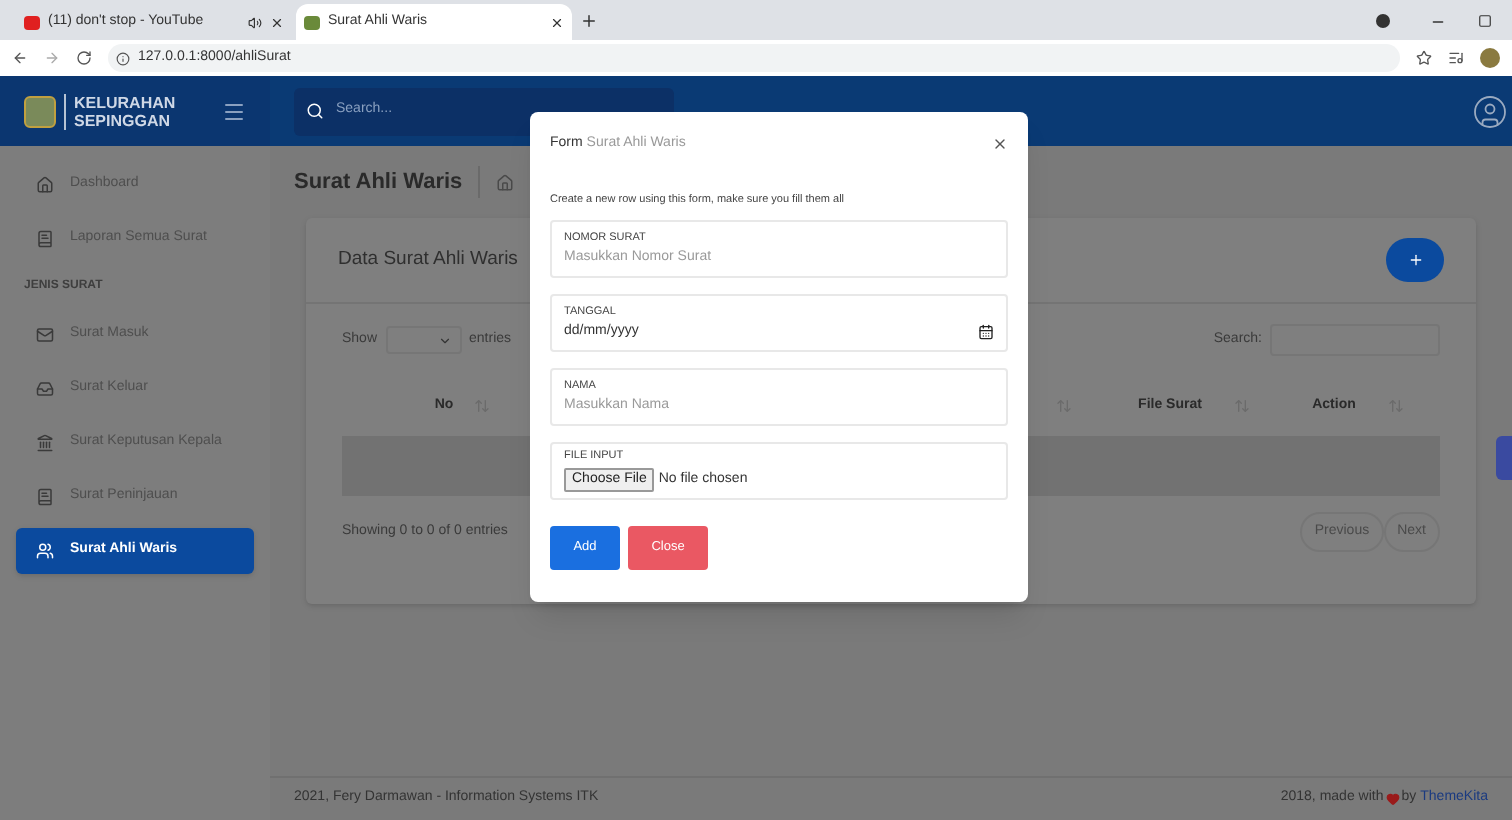 Image resolution: width=1512 pixels, height=820 pixels. Describe the element at coordinates (428, 259) in the screenshot. I see `card-title: Data Surat Ahli Waris` at that location.